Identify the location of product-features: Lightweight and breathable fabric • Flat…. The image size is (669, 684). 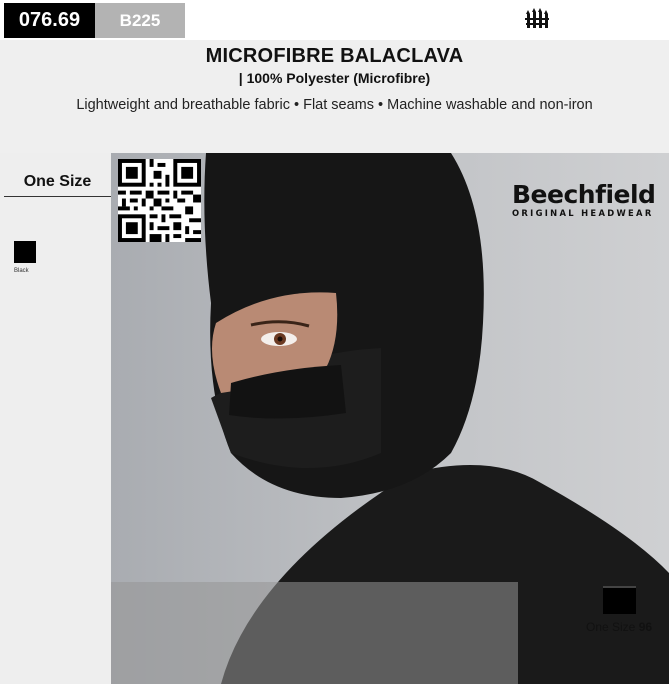
(334, 105).